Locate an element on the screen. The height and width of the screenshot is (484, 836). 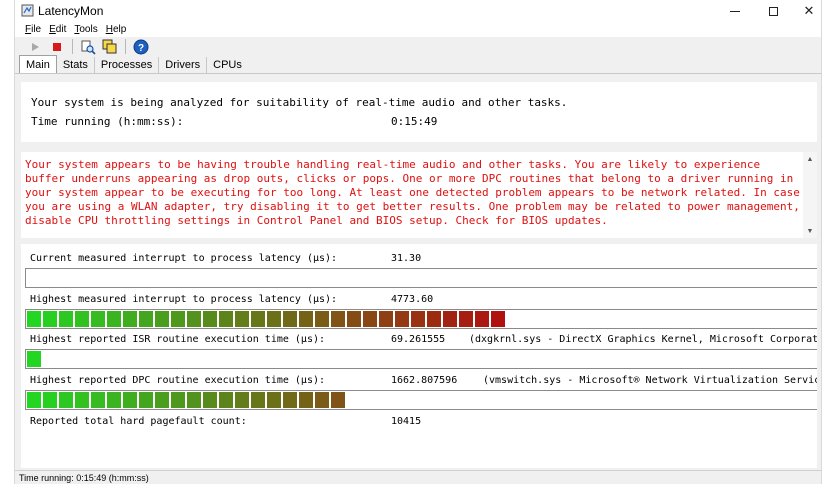
menu-bar: File Edit Tools Help is located at coordinates (418, 29).